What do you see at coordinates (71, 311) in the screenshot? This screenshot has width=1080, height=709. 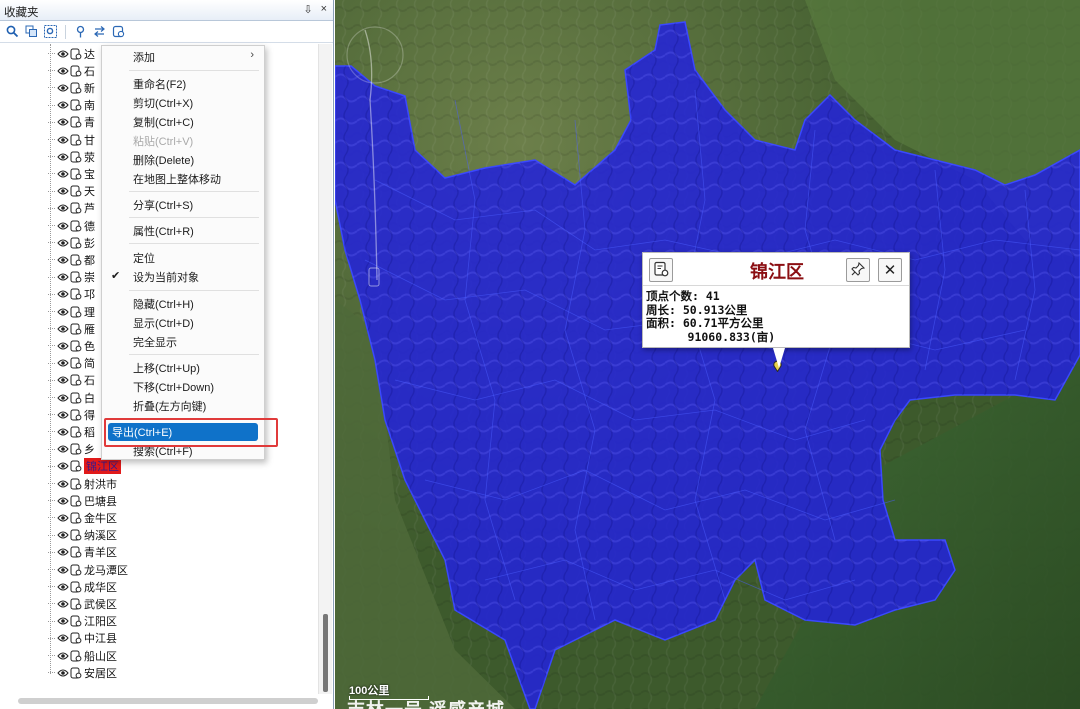 I see `tree-item: 理` at bounding box center [71, 311].